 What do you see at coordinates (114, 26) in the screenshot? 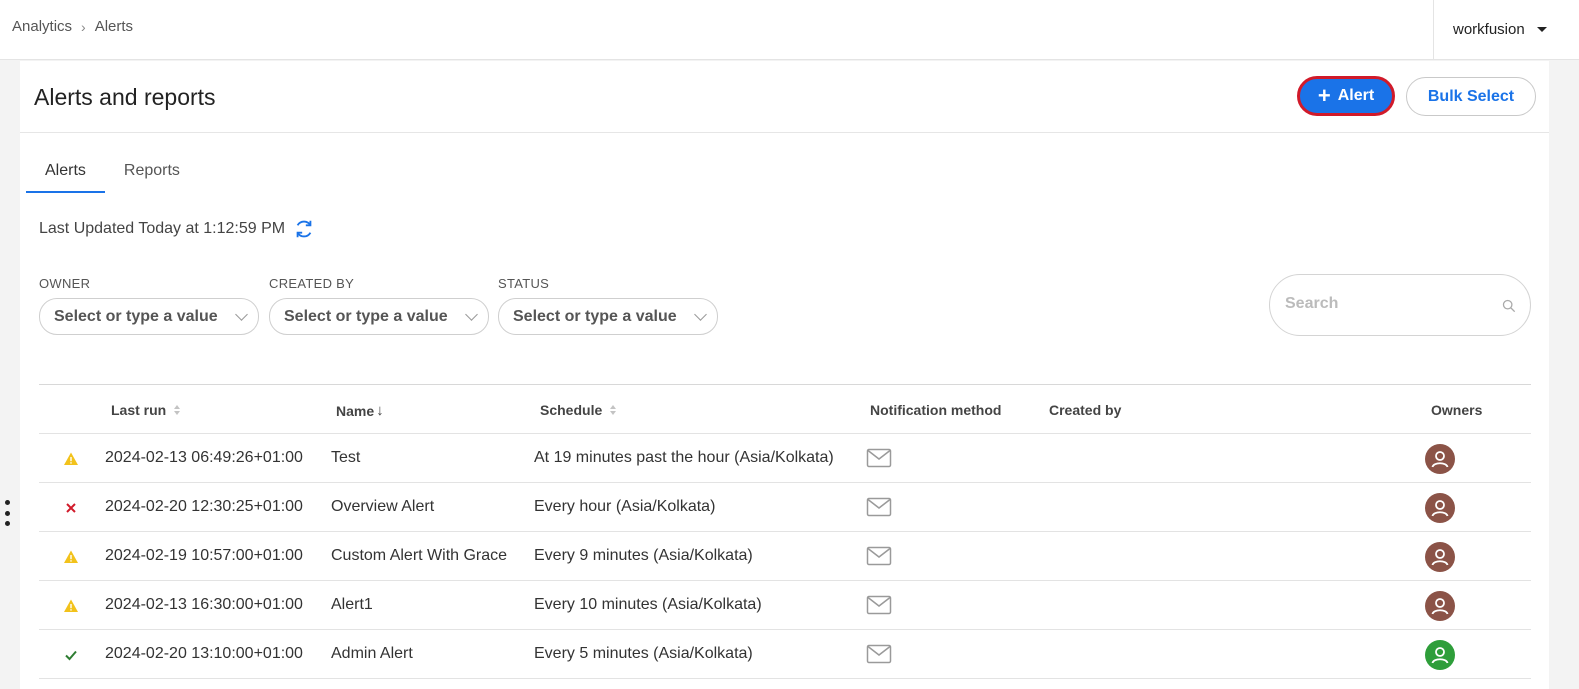
I see `breadcrumb-item-alerts: Alerts` at bounding box center [114, 26].